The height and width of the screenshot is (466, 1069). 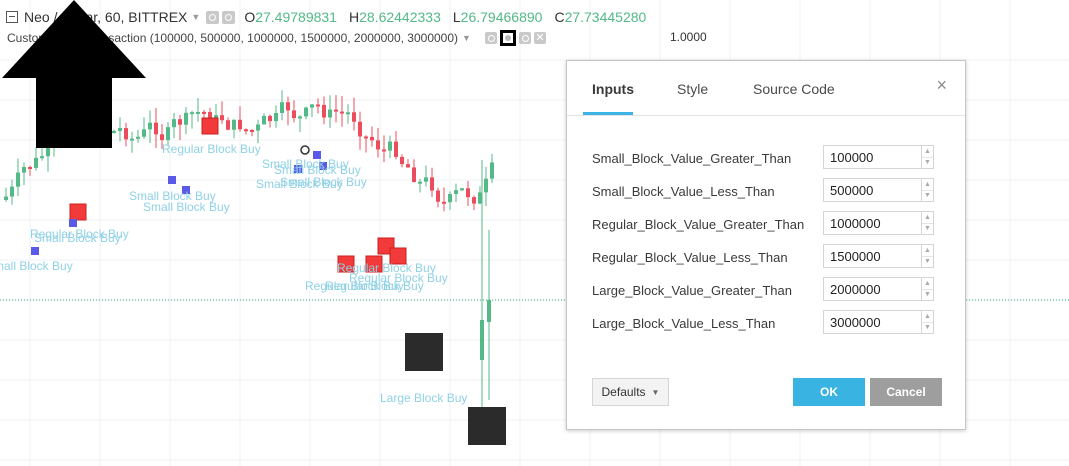 What do you see at coordinates (872, 223) in the screenshot?
I see `regular-block-greater-input` at bounding box center [872, 223].